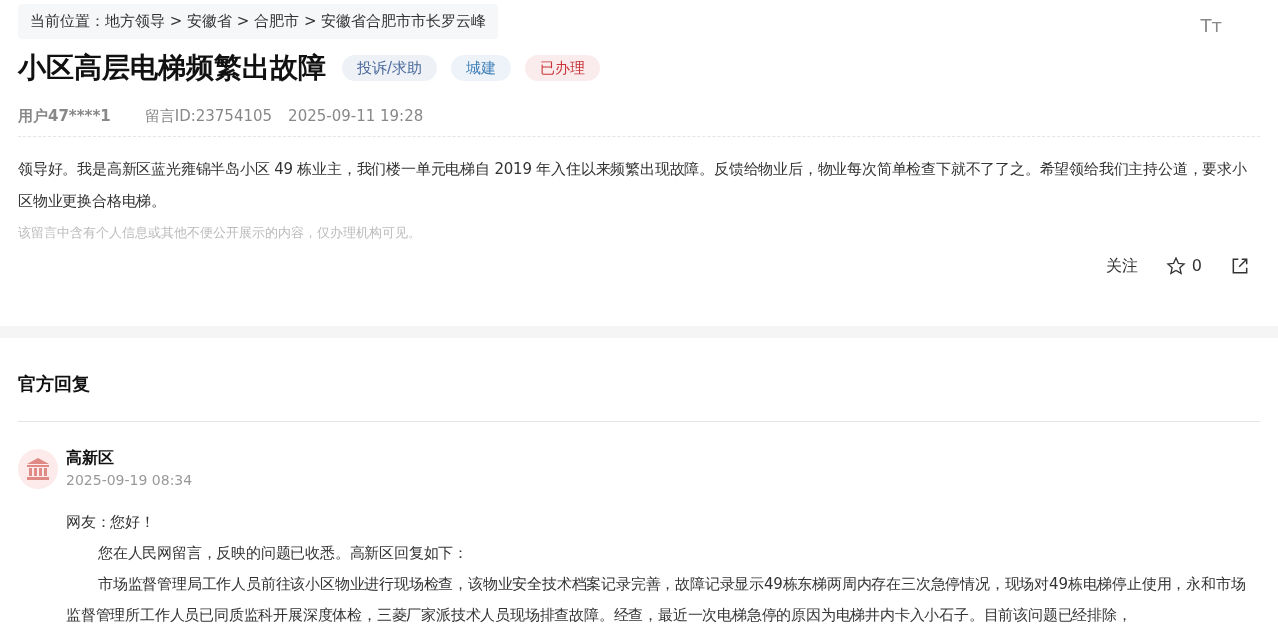 The height and width of the screenshot is (636, 1278). I want to click on font-size-button: Tт, so click(1211, 25).